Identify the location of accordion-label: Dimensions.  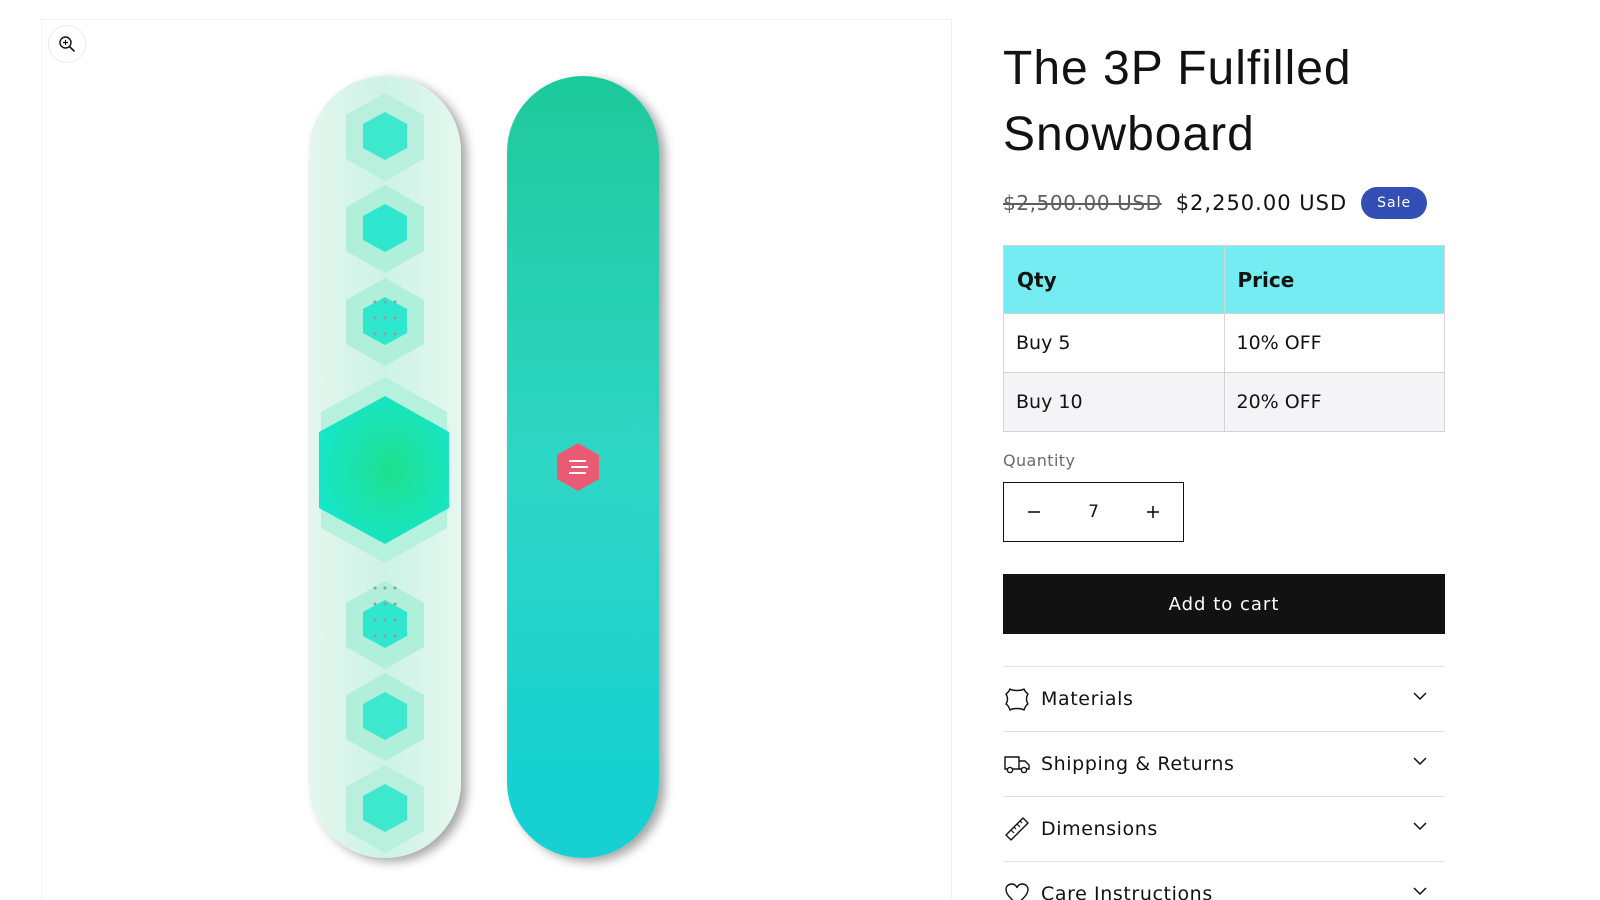
(1099, 829).